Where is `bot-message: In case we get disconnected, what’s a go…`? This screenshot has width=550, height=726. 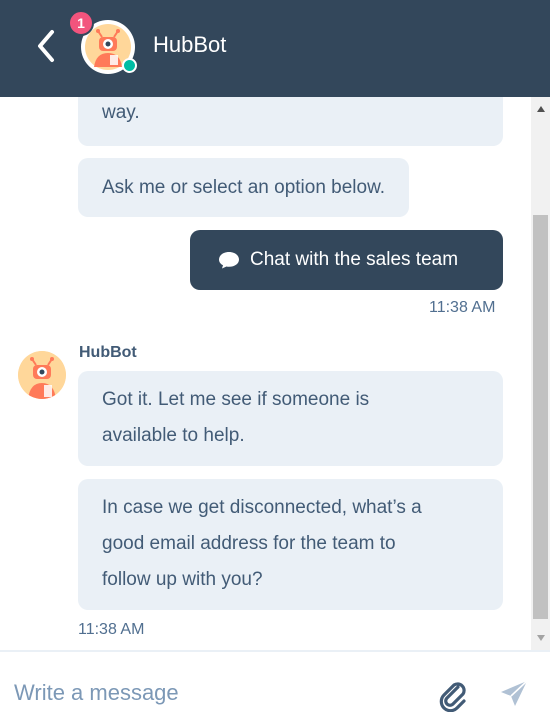 bot-message: In case we get disconnected, what’s a go… is located at coordinates (290, 544).